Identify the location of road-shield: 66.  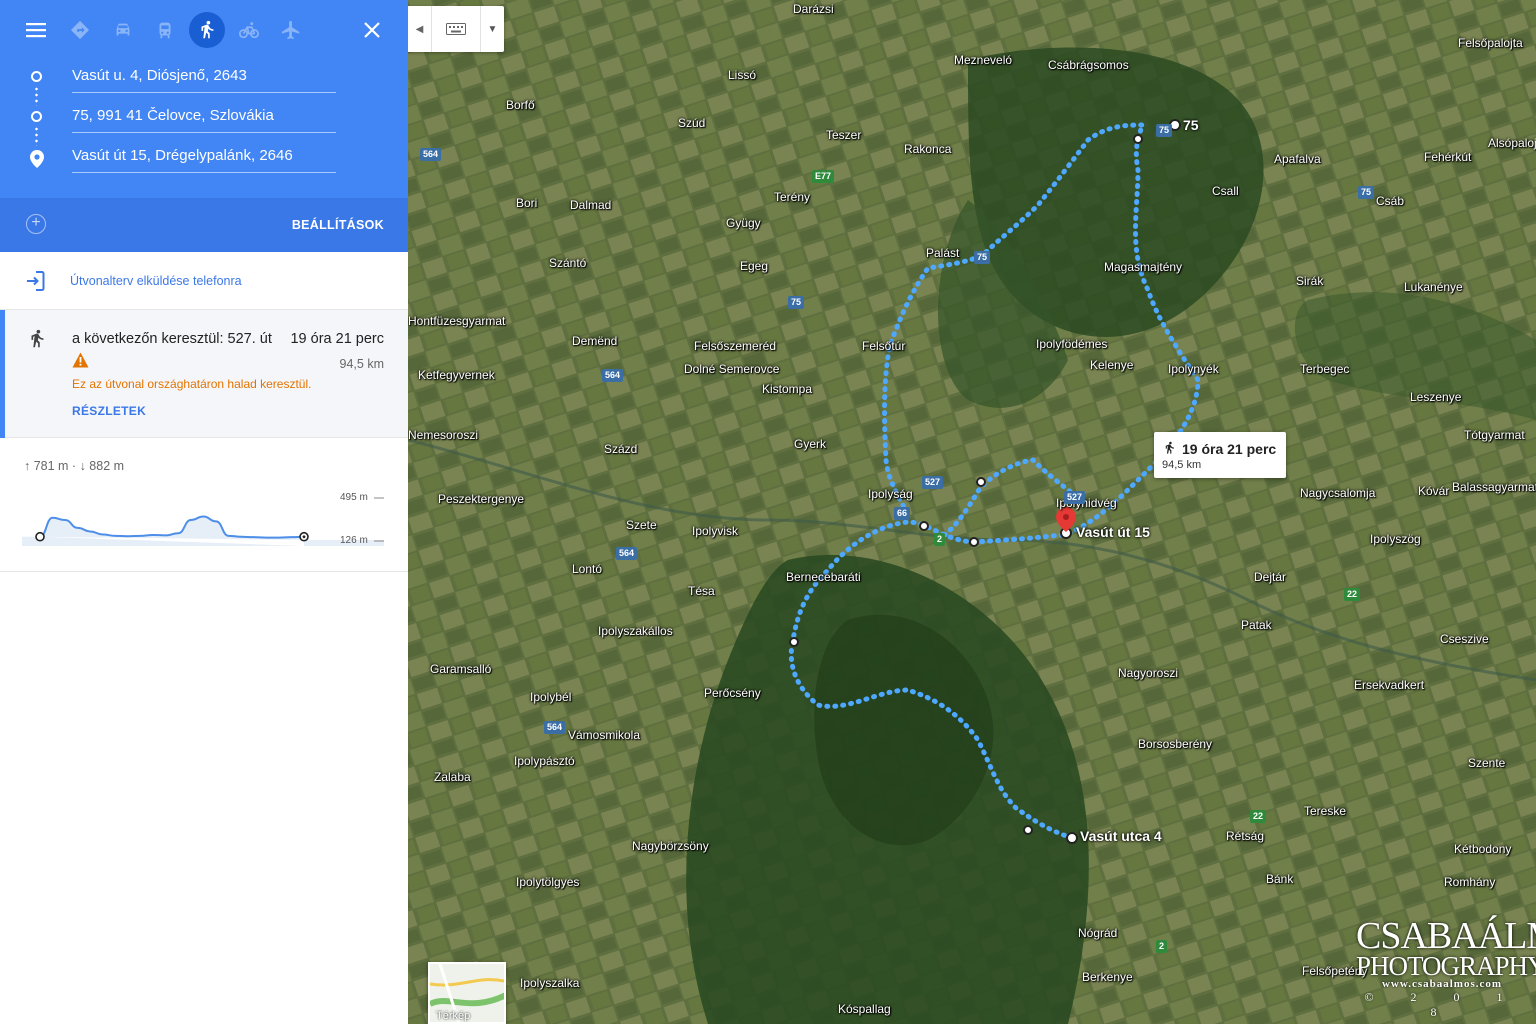
(902, 513).